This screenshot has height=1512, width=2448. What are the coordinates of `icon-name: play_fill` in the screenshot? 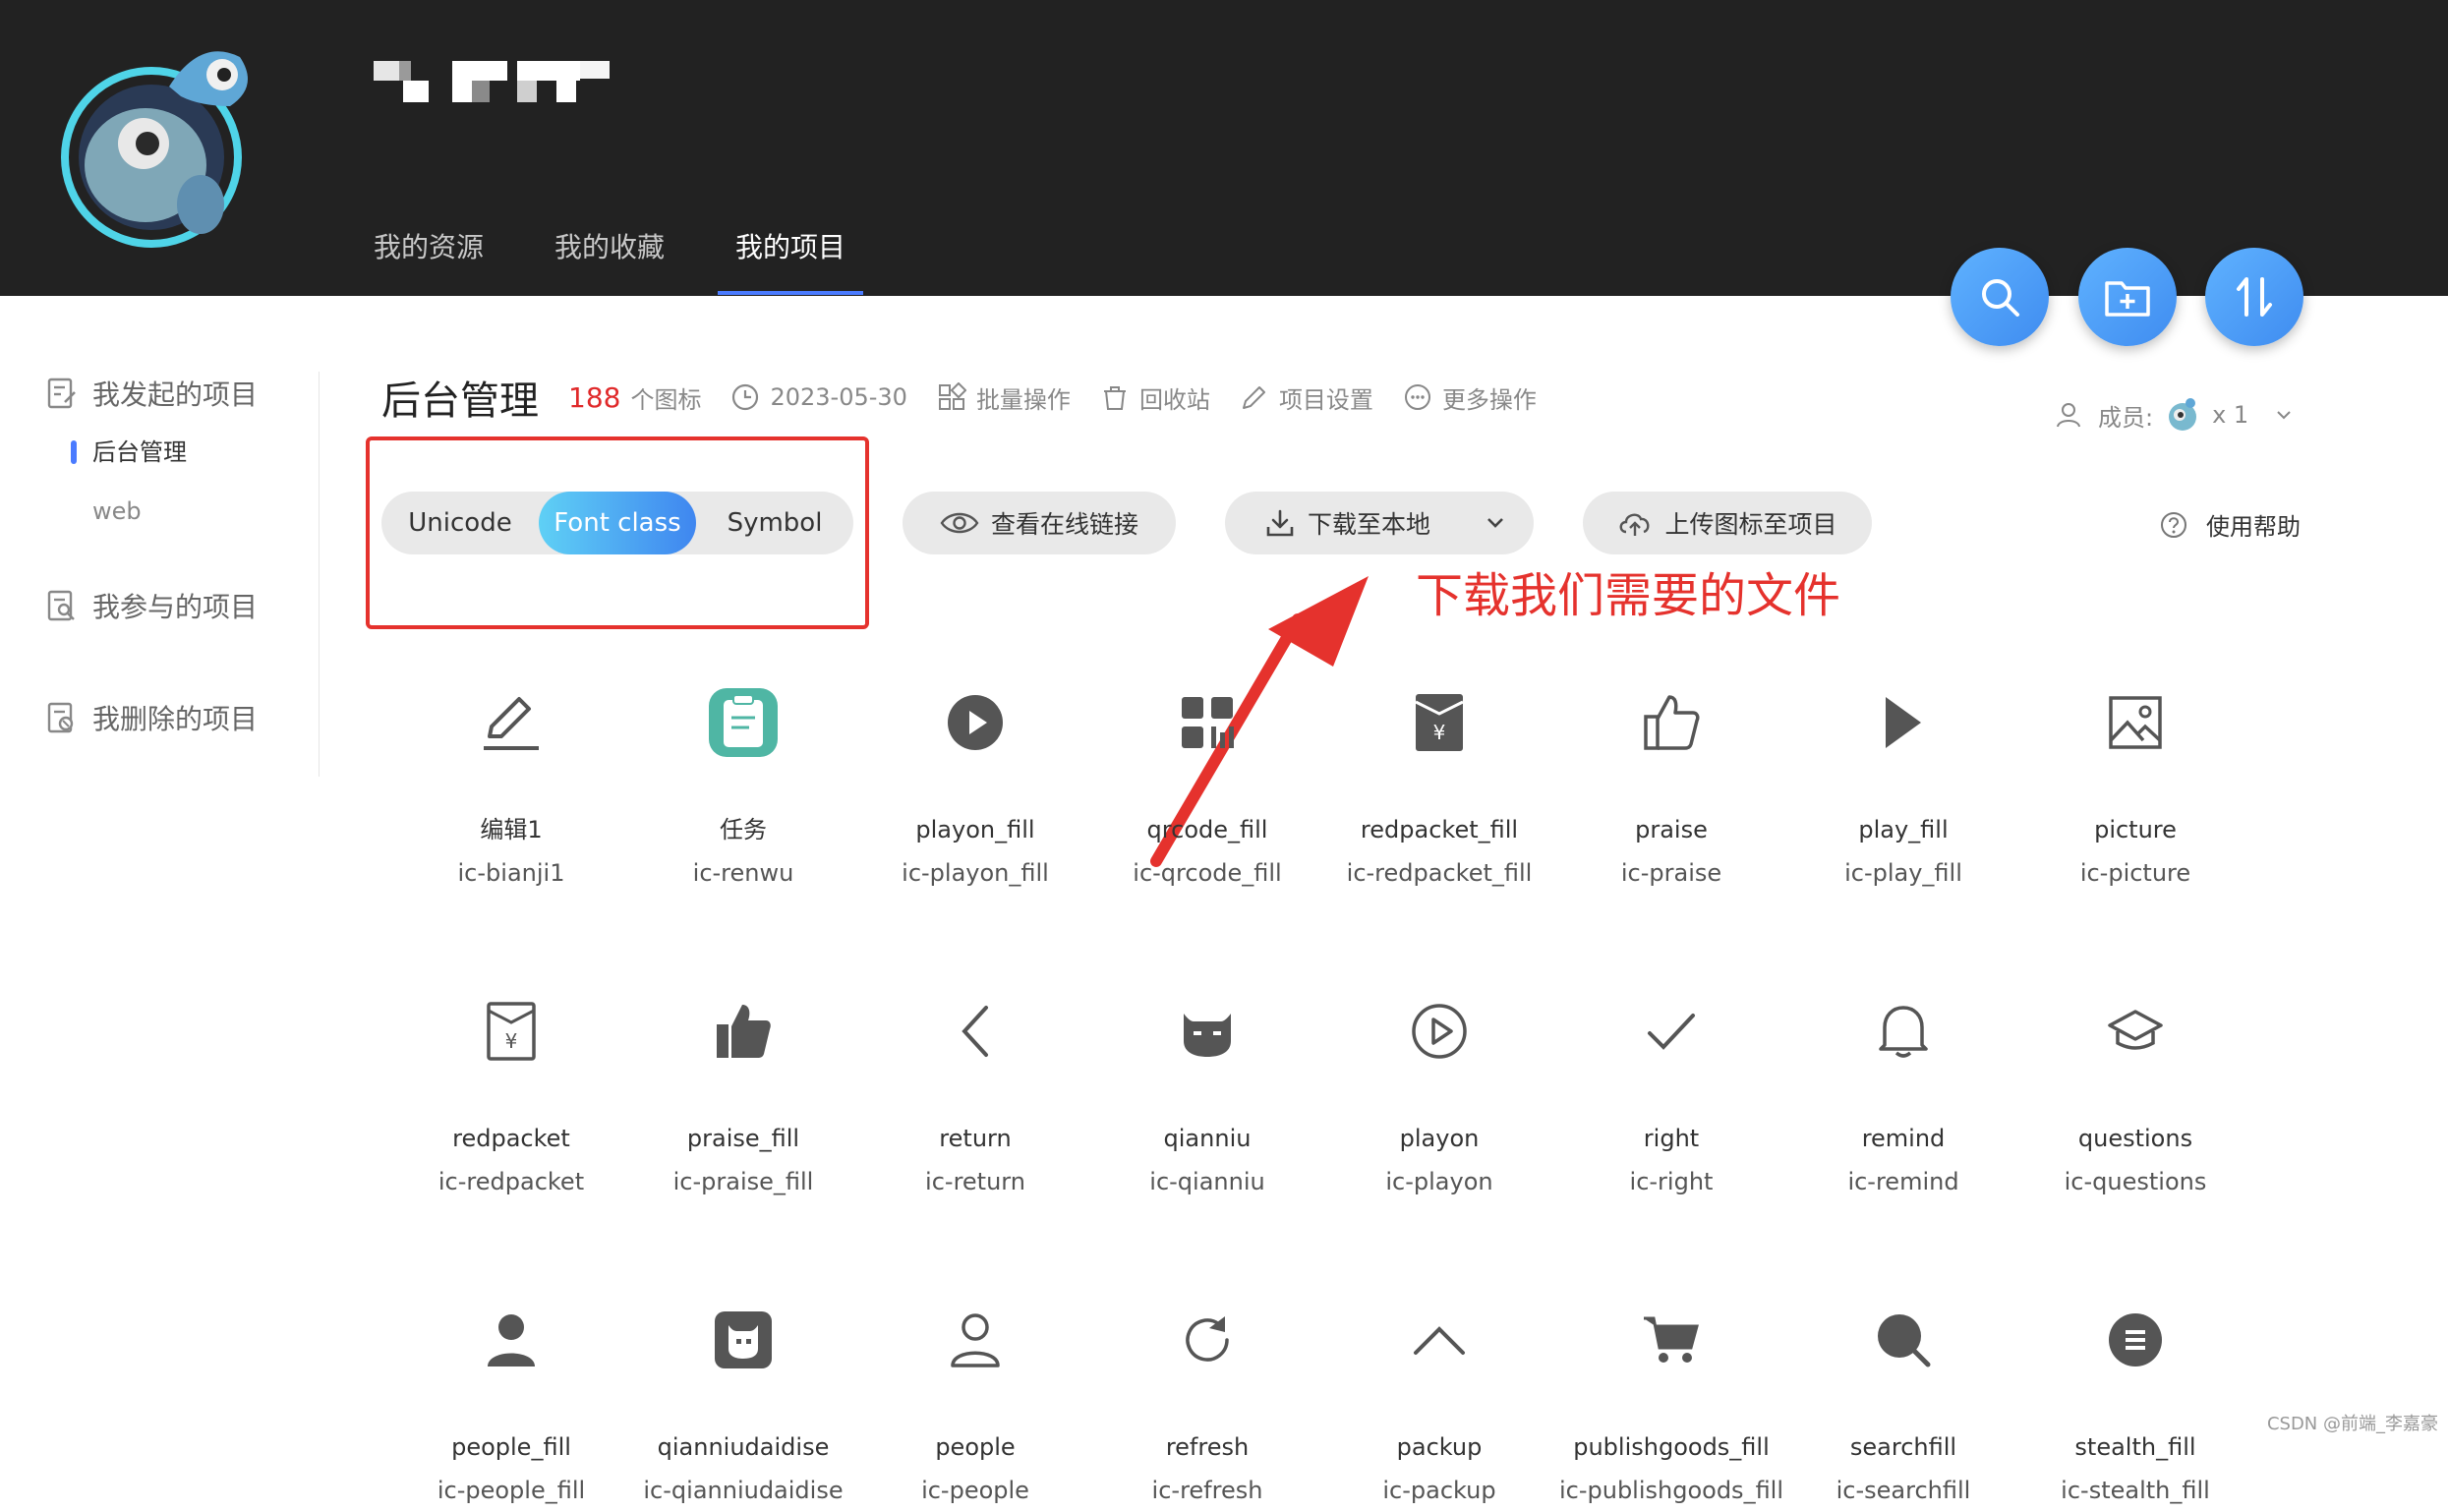 It's located at (1903, 829).